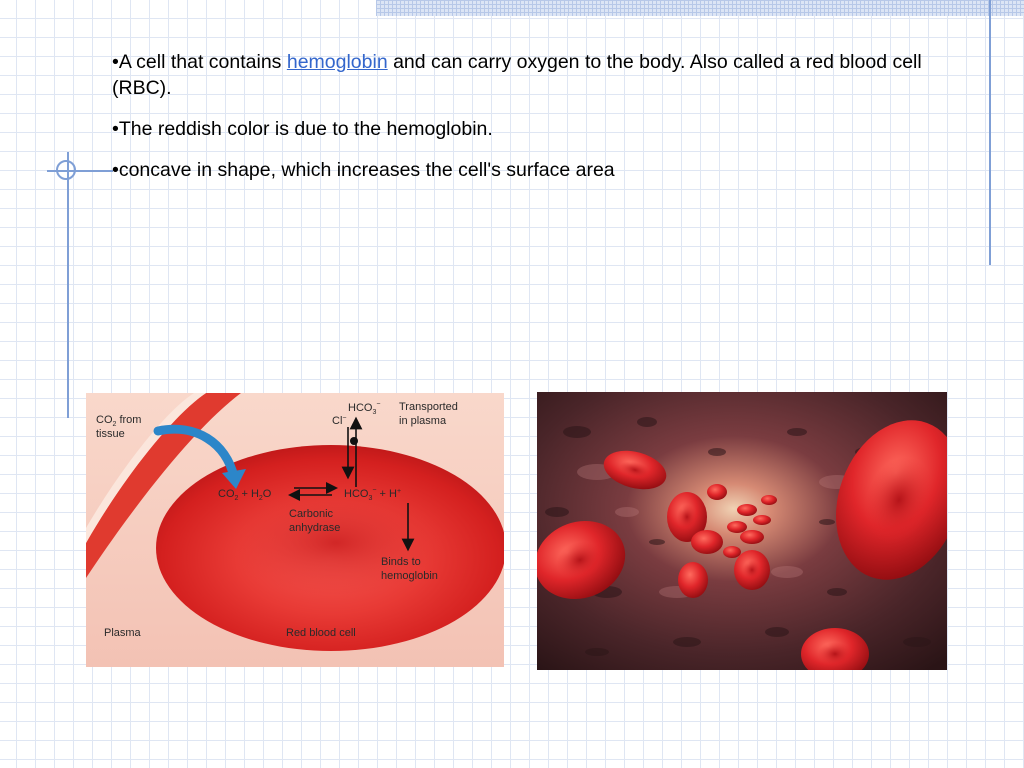 This screenshot has width=1024, height=768. Describe the element at coordinates (401, 562) in the screenshot. I see `label-binds-to: Binds to` at that location.